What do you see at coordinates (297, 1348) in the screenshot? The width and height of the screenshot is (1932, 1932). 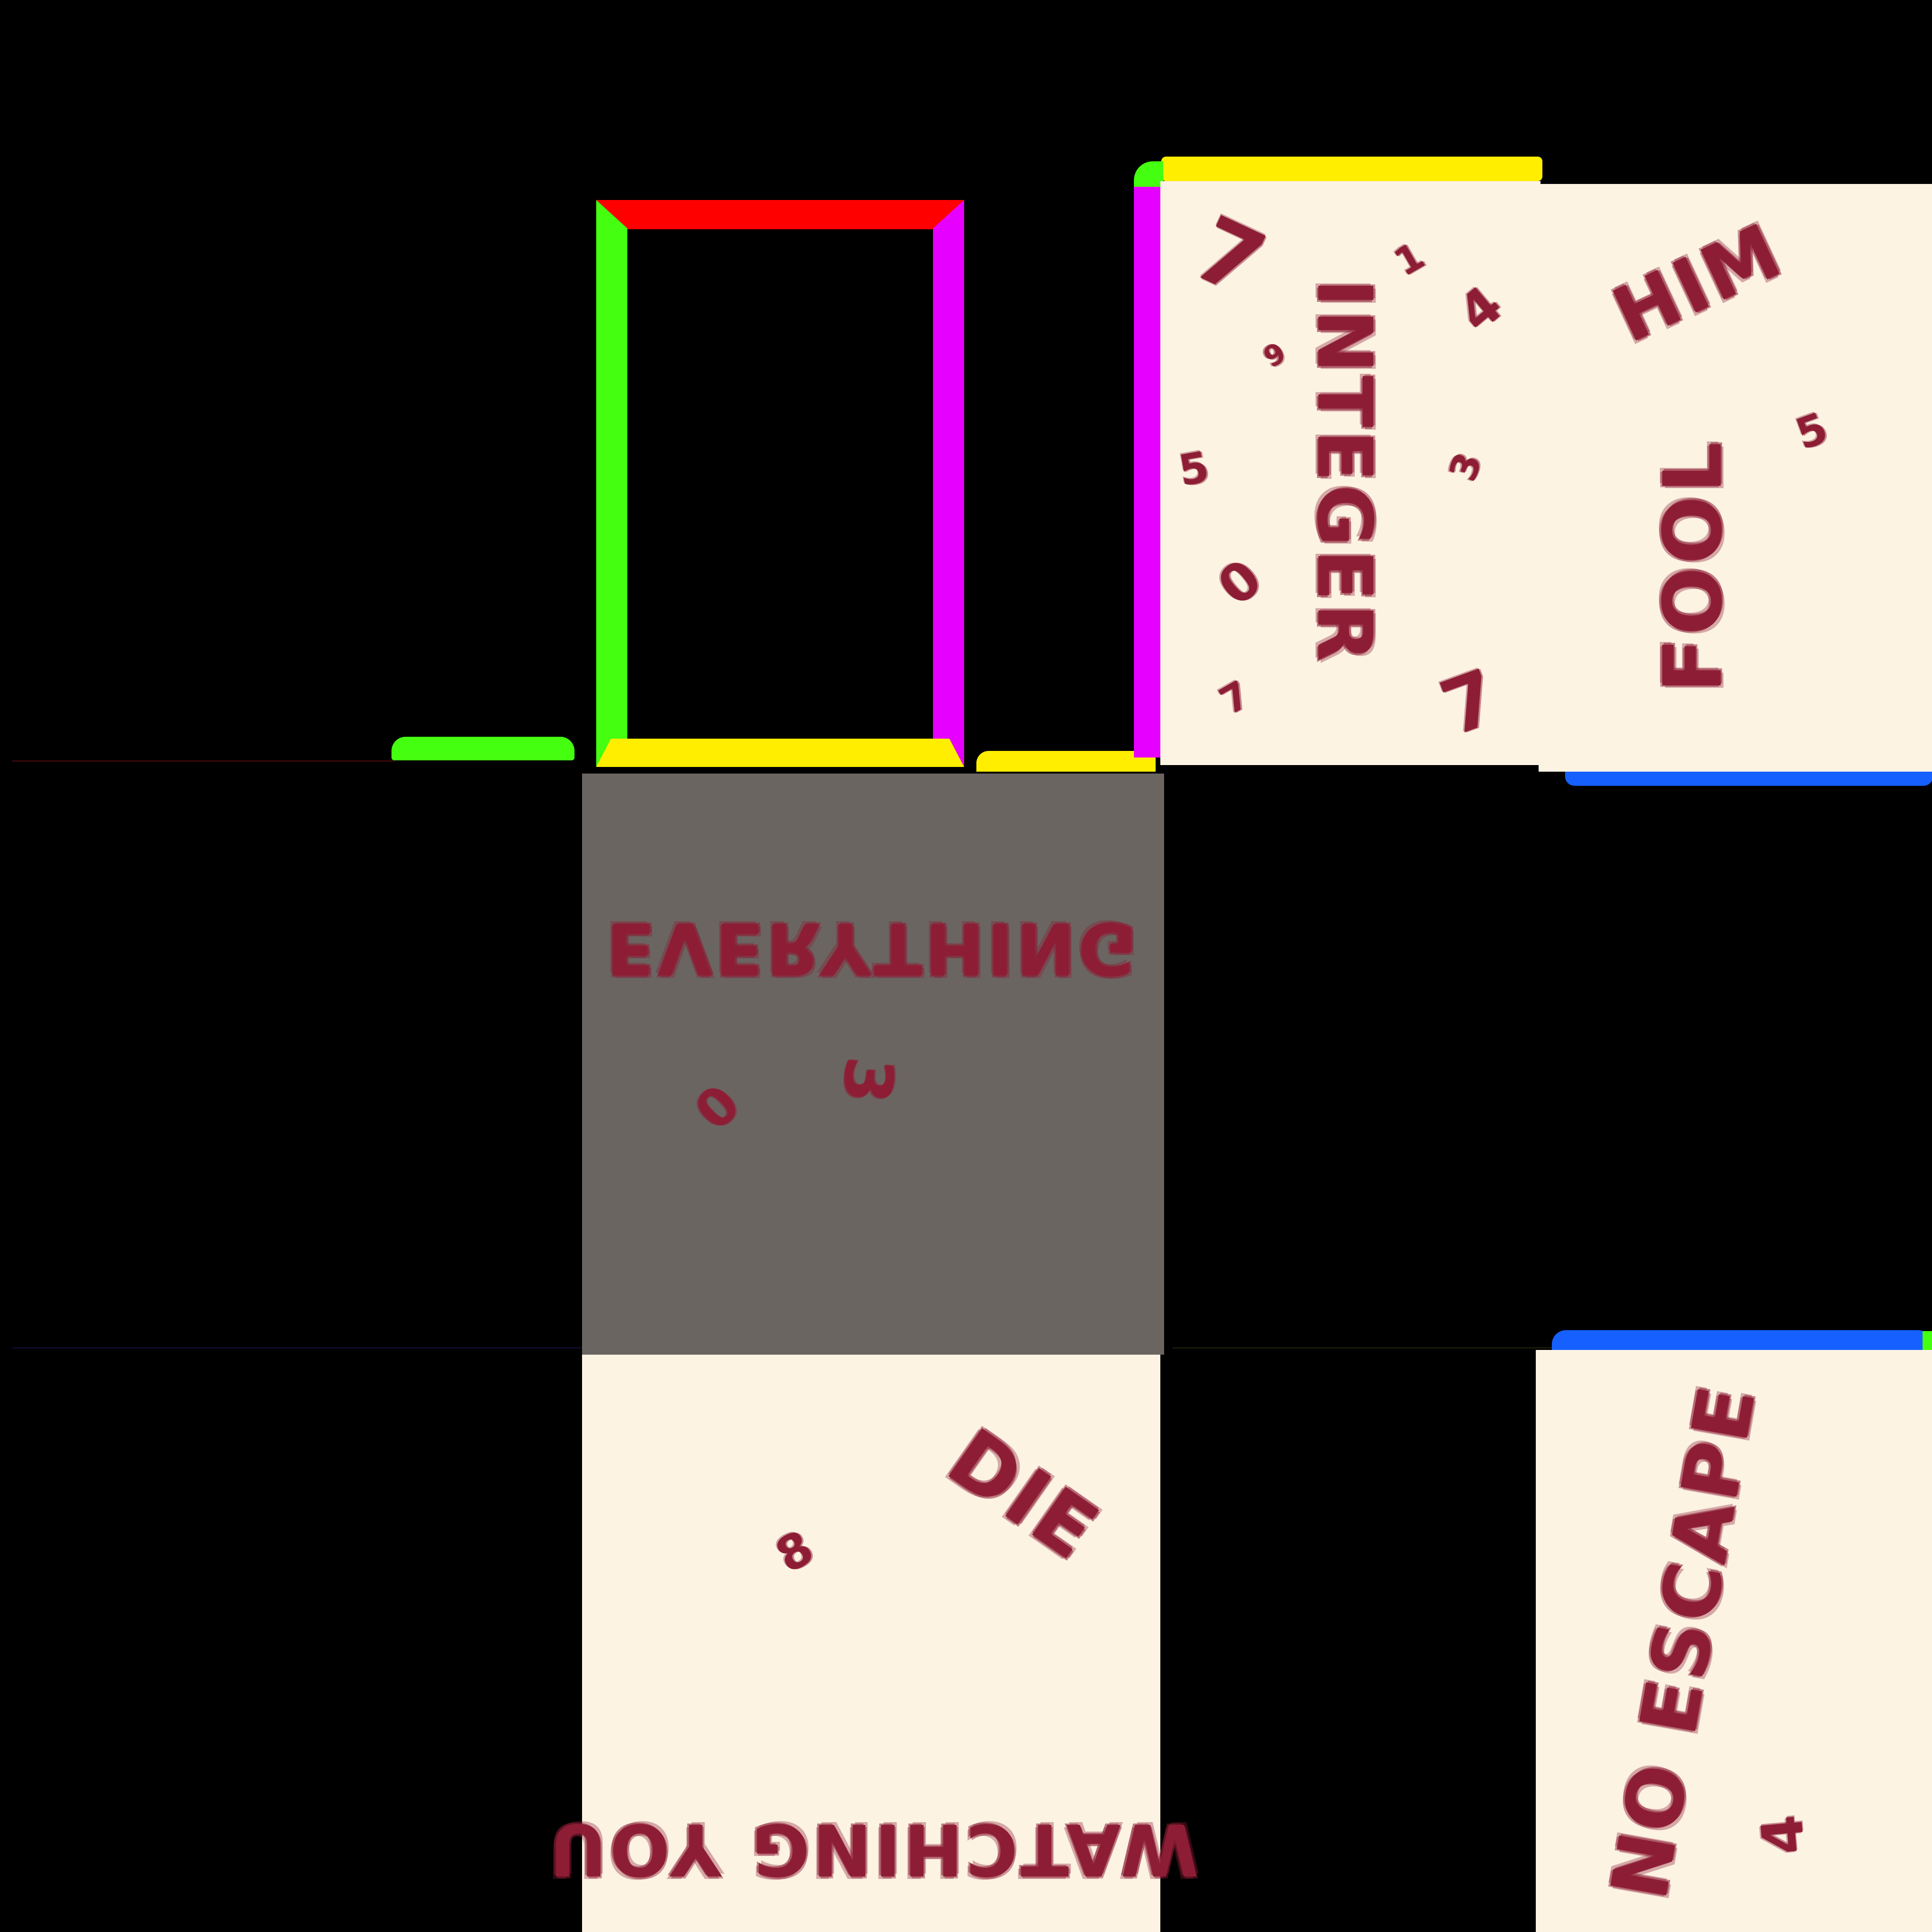 I see `hairline-blue` at bounding box center [297, 1348].